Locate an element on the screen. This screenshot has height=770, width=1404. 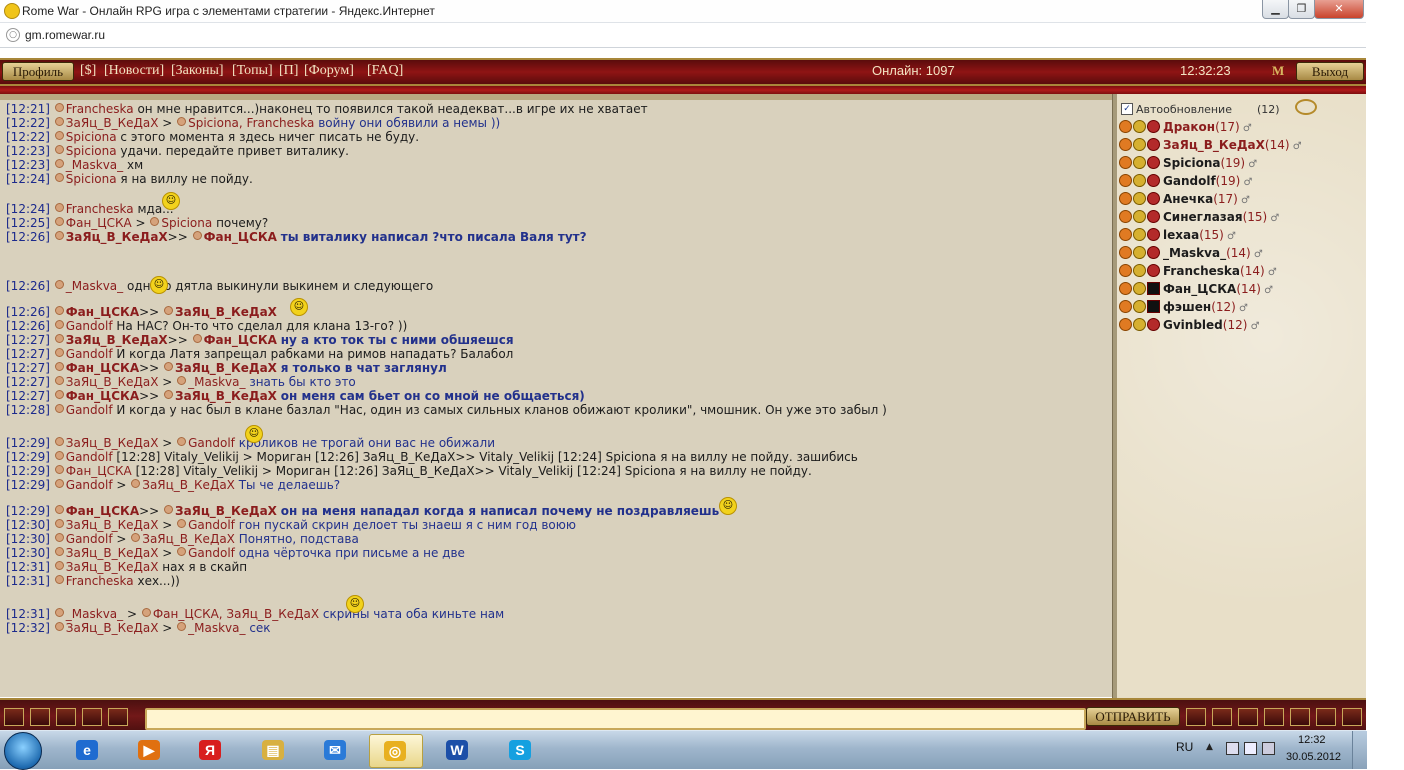
tools-icon is located at coordinates (14, 717).